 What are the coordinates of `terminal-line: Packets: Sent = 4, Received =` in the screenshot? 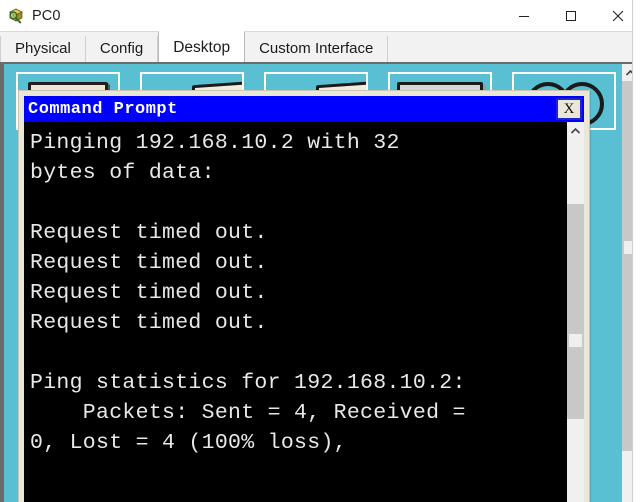 It's located at (248, 413).